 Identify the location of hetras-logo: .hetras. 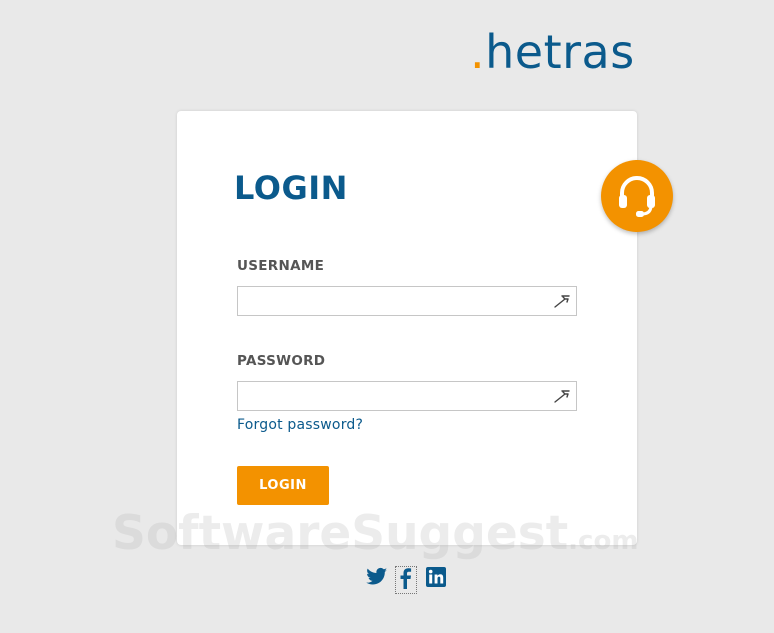
(552, 52).